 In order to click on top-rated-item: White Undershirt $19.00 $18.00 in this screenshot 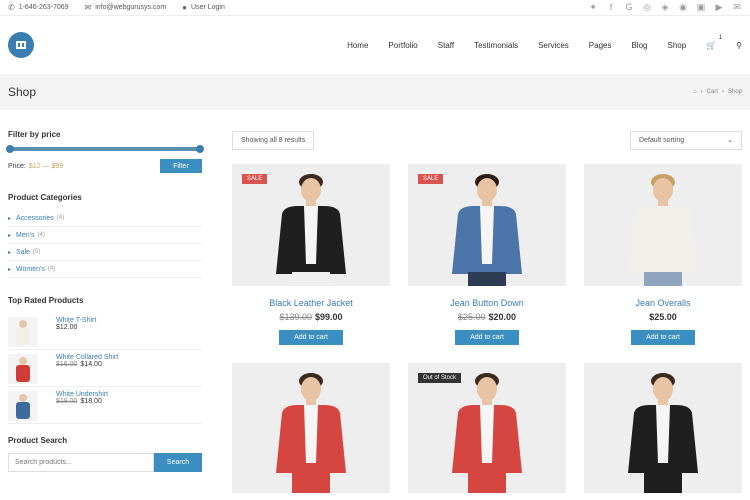, I will do `click(105, 405)`.